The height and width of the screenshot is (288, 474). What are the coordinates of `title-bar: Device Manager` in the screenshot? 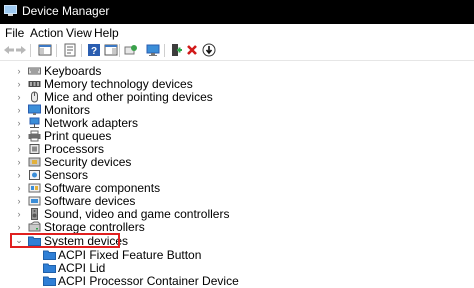 It's located at (237, 12).